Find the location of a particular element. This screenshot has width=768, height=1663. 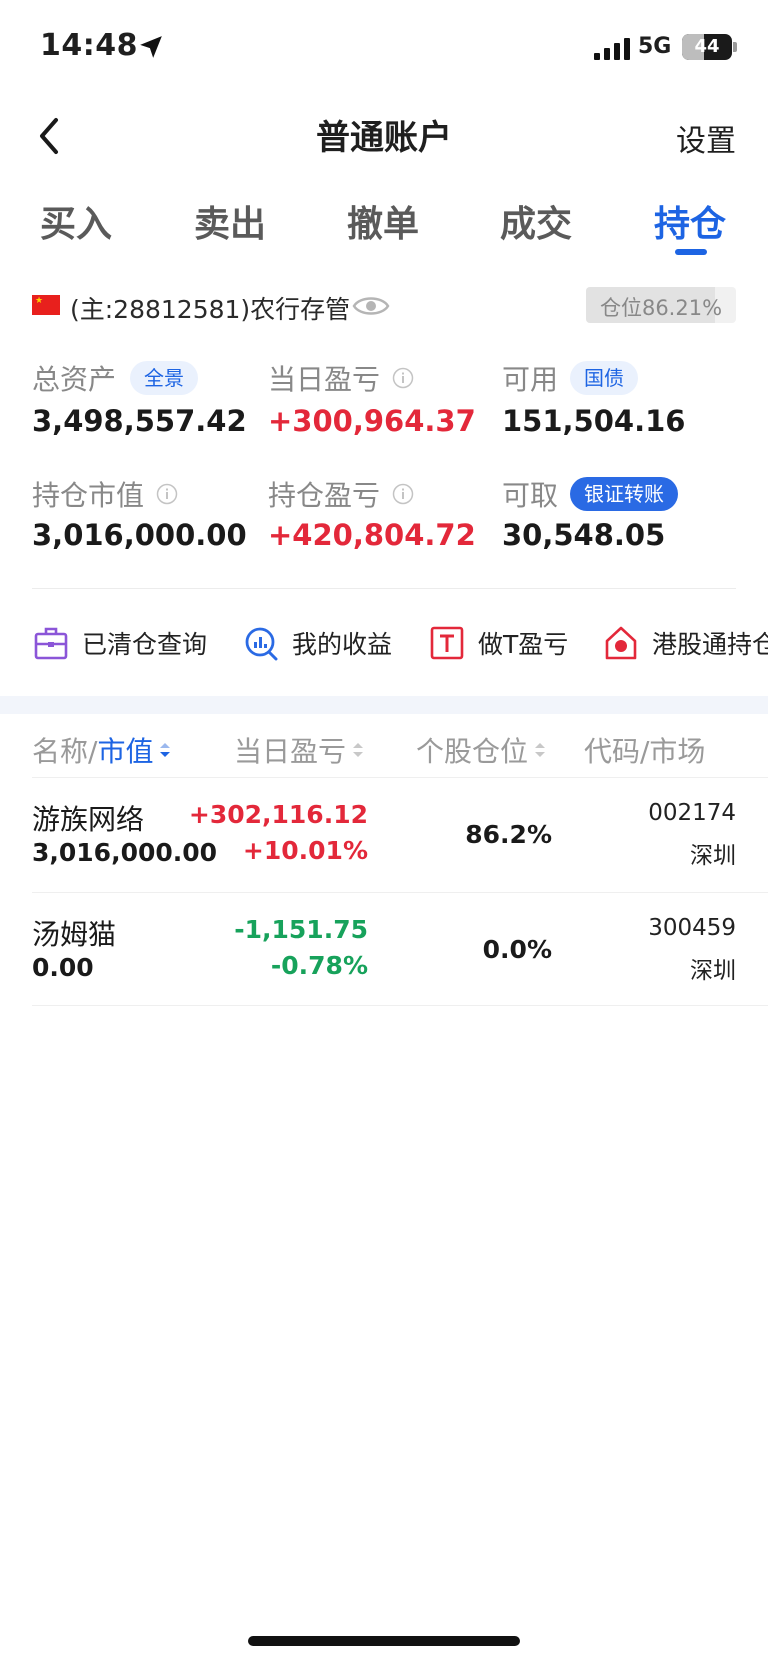

cleared-positions-shortcut: 已清仓查询 is located at coordinates (120, 643).